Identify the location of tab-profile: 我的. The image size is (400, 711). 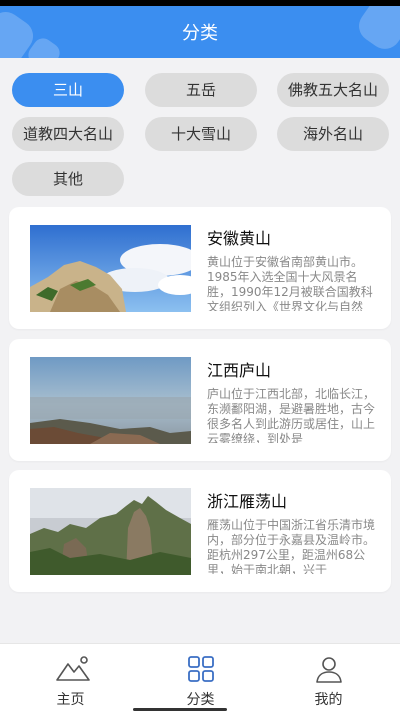
(328, 677).